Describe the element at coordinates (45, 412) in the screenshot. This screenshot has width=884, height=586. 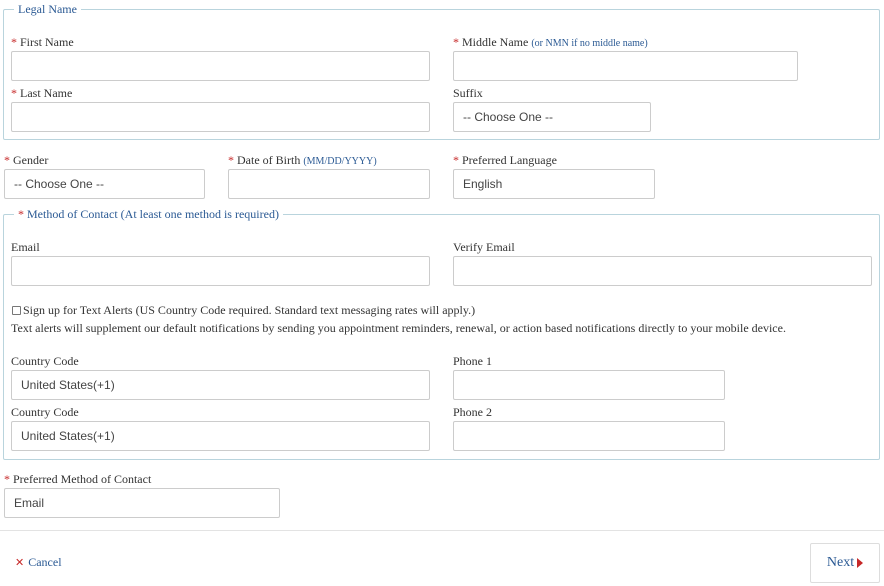
I see `country-code-2-label: Country Code` at that location.